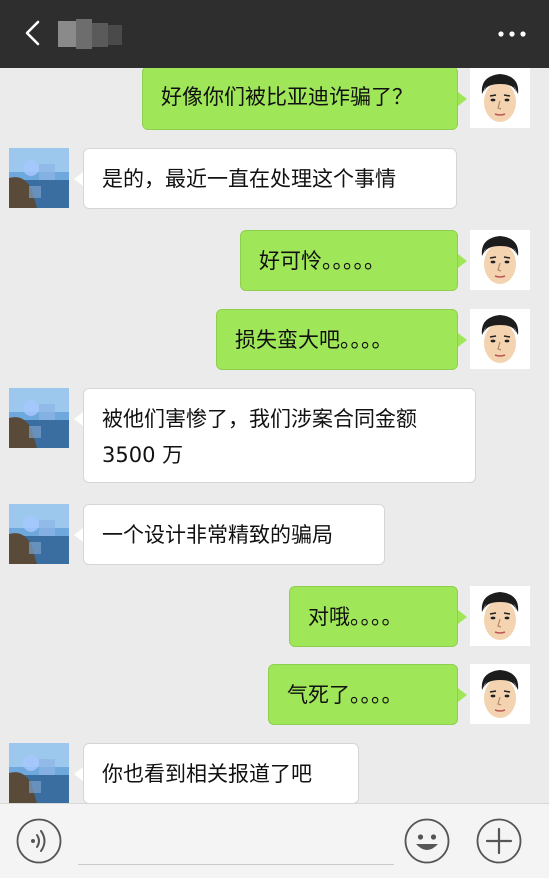  Describe the element at coordinates (259, 419) in the screenshot. I see `message-text: 被他们害惨了，我们涉案合同金额` at that location.